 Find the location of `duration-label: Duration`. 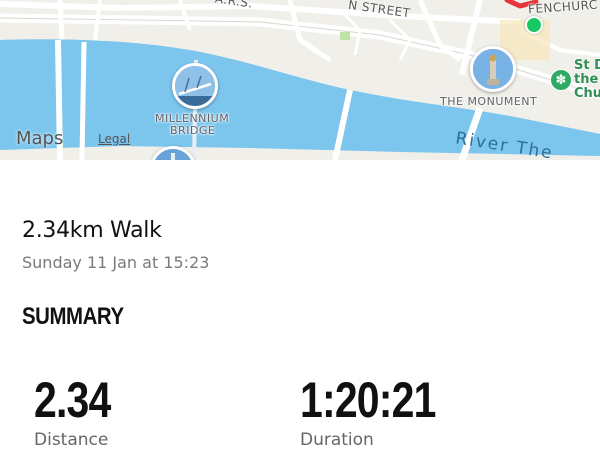

duration-label: Duration is located at coordinates (337, 440).